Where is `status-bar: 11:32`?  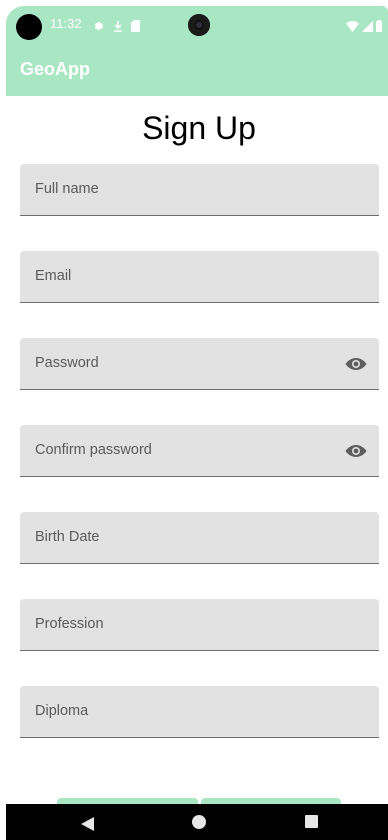 status-bar: 11:32 is located at coordinates (197, 25).